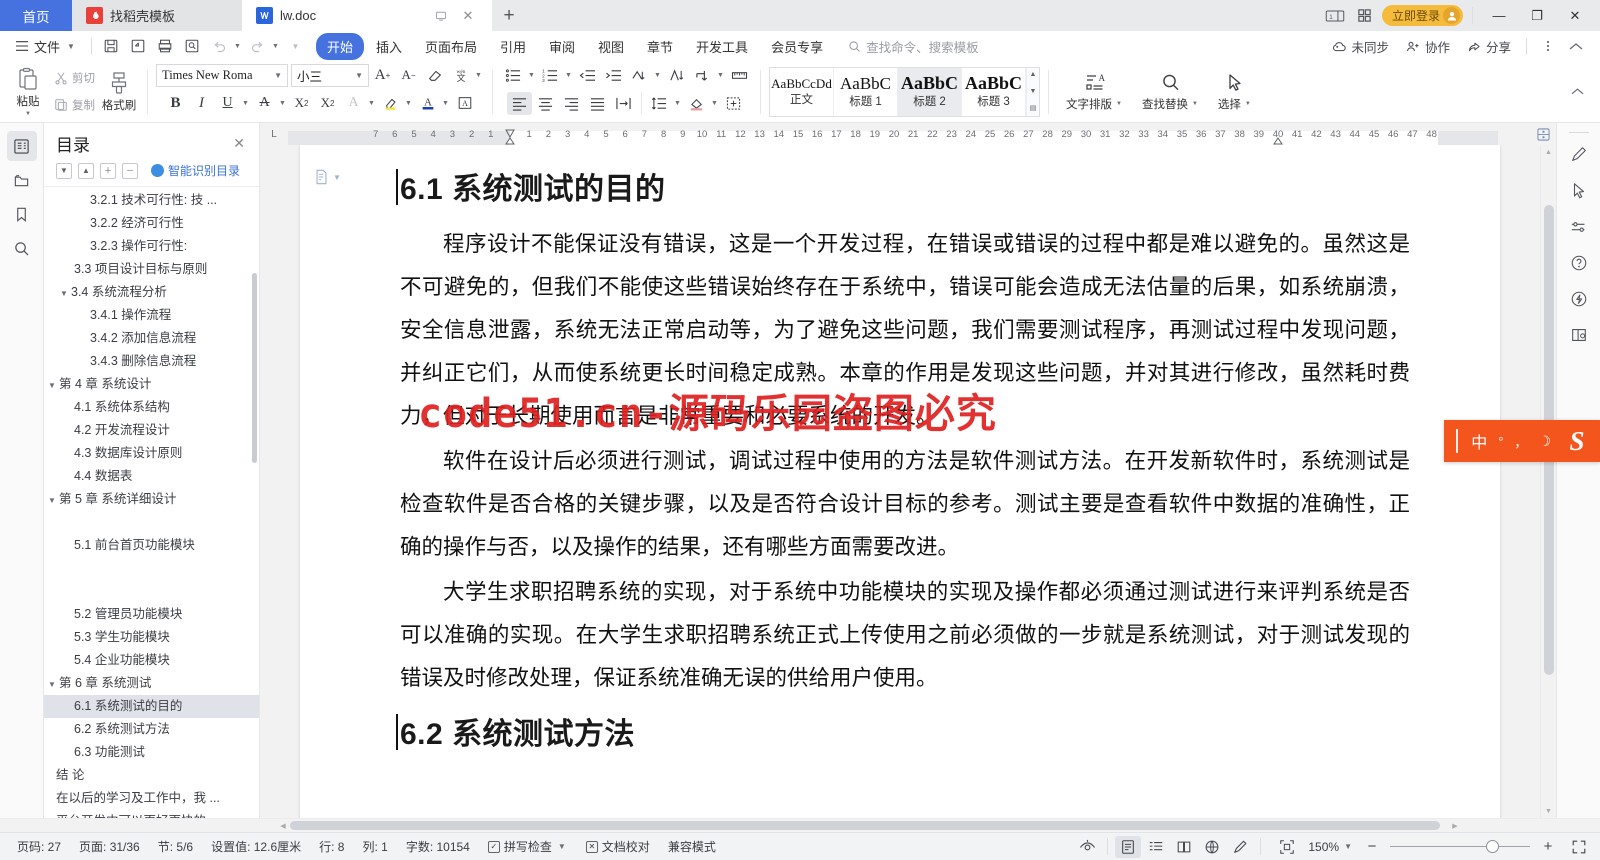 The height and width of the screenshot is (860, 1600). I want to click on zoom-in-button: +, so click(1548, 847).